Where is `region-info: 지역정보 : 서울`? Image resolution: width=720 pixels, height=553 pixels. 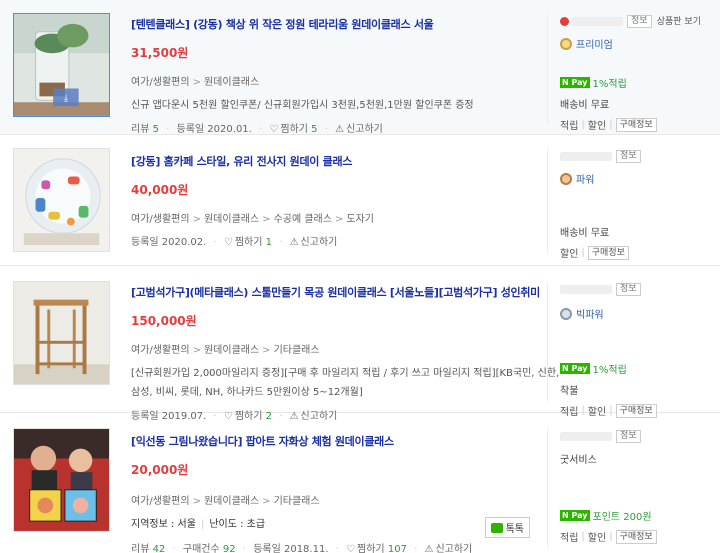 region-info: 지역정보 : 서울 is located at coordinates (163, 524).